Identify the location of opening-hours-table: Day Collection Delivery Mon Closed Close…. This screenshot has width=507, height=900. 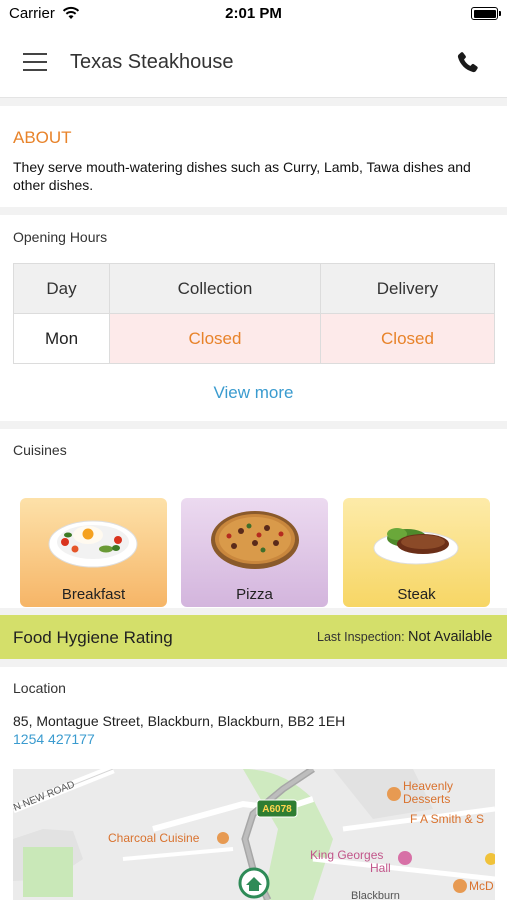
(254, 313).